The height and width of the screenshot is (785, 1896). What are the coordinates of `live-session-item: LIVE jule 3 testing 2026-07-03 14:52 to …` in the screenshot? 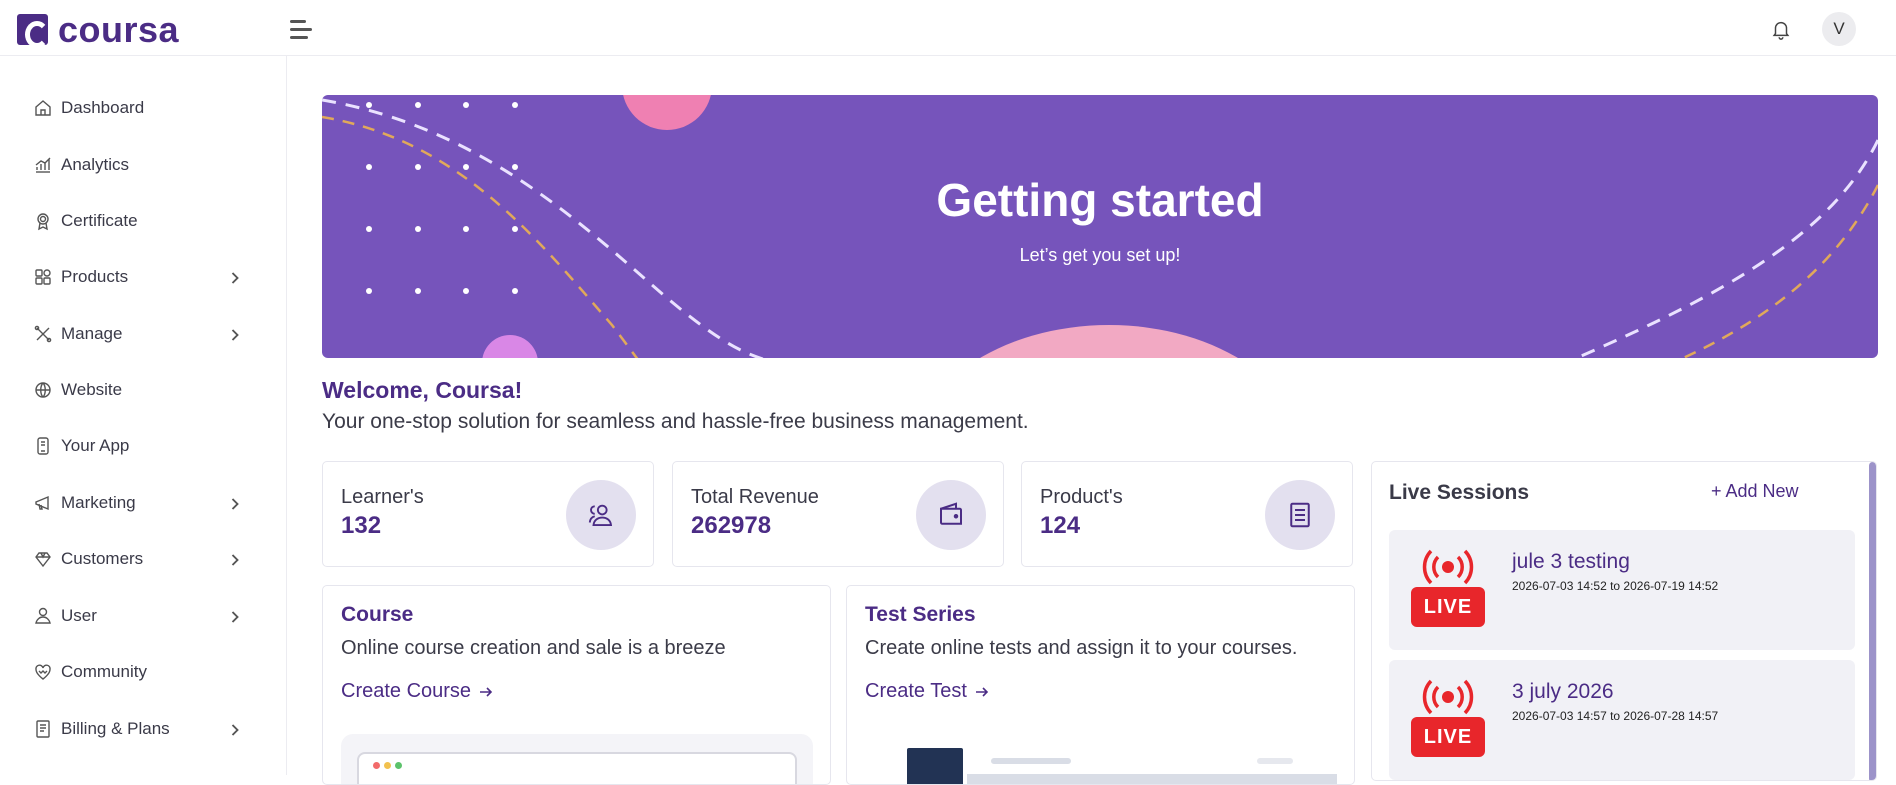 It's located at (1622, 590).